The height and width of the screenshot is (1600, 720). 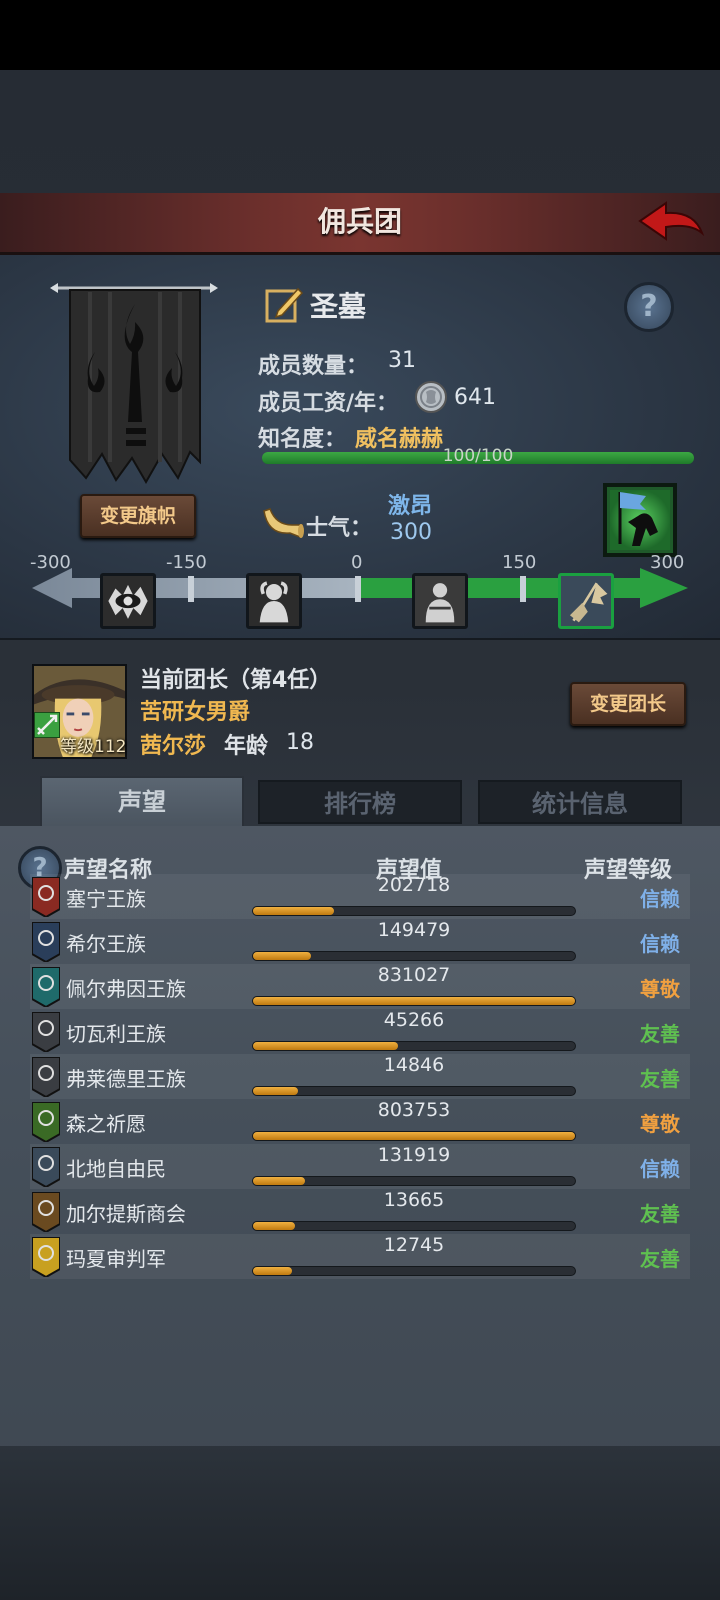 I want to click on banner-icon, so click(x=586, y=601).